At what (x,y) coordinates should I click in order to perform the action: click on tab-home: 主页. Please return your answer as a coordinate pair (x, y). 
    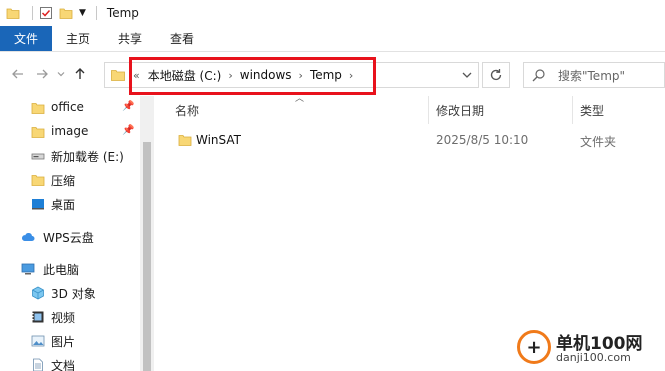
    Looking at the image, I should click on (78, 38).